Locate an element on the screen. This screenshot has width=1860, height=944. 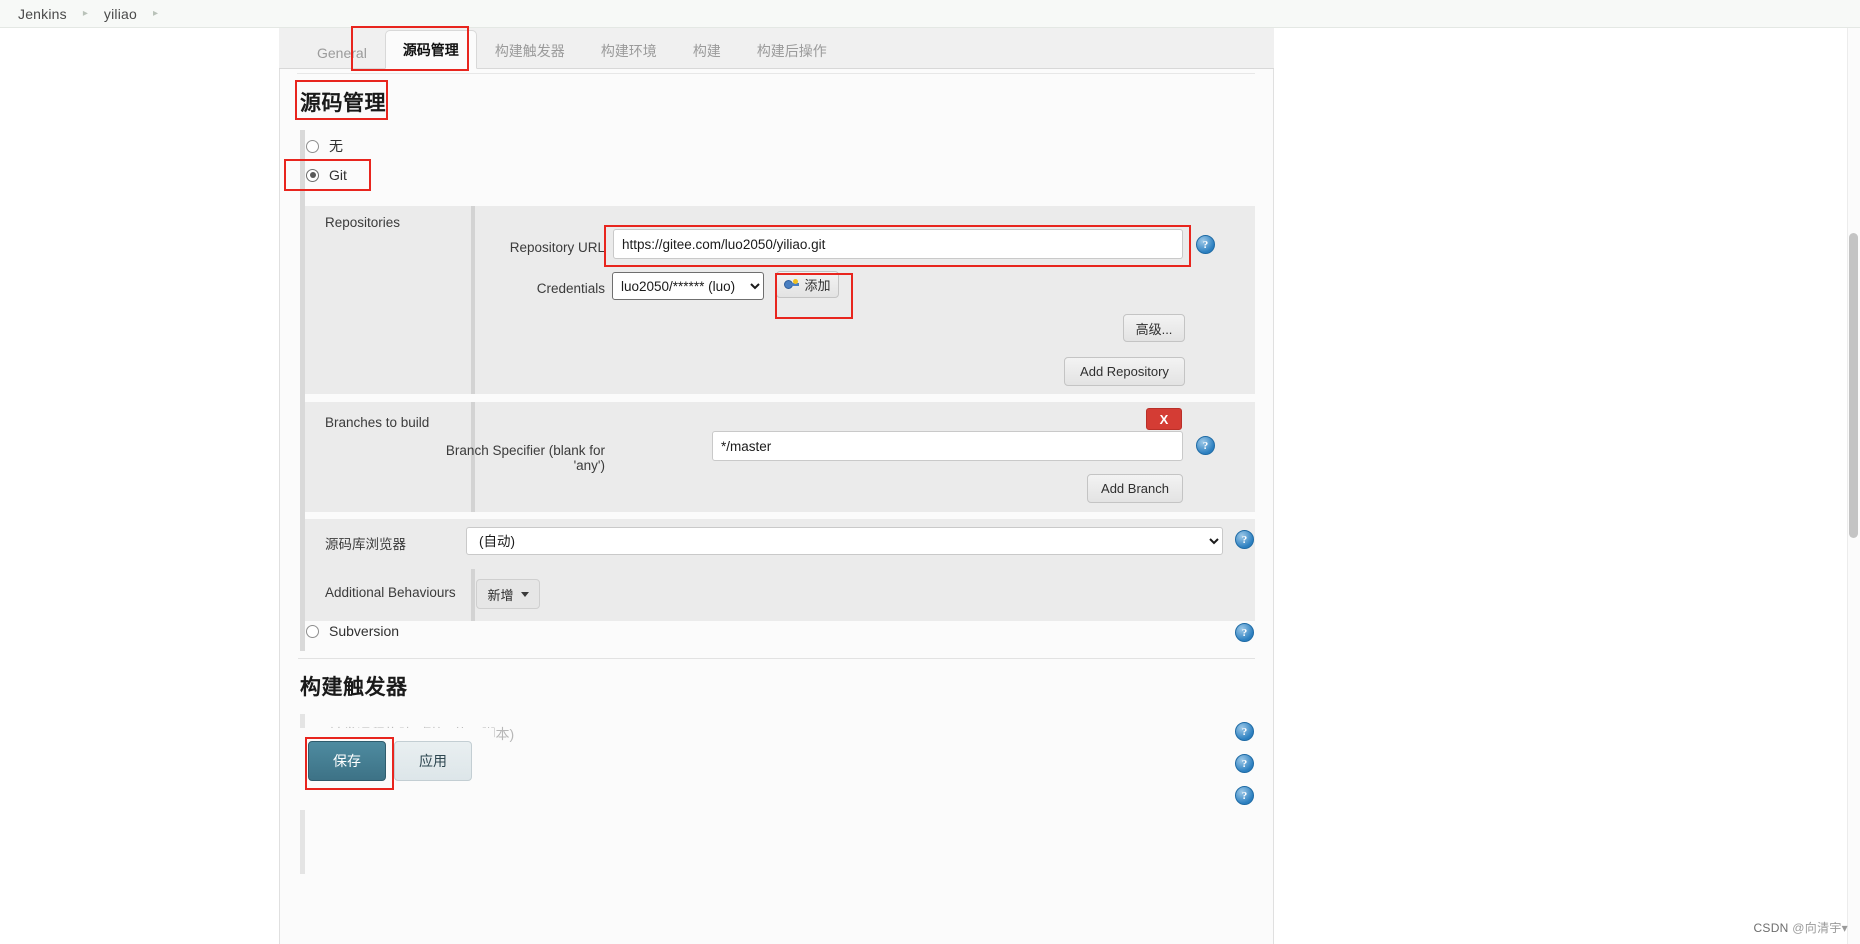
scm-option-git-label: Git is located at coordinates (338, 175).